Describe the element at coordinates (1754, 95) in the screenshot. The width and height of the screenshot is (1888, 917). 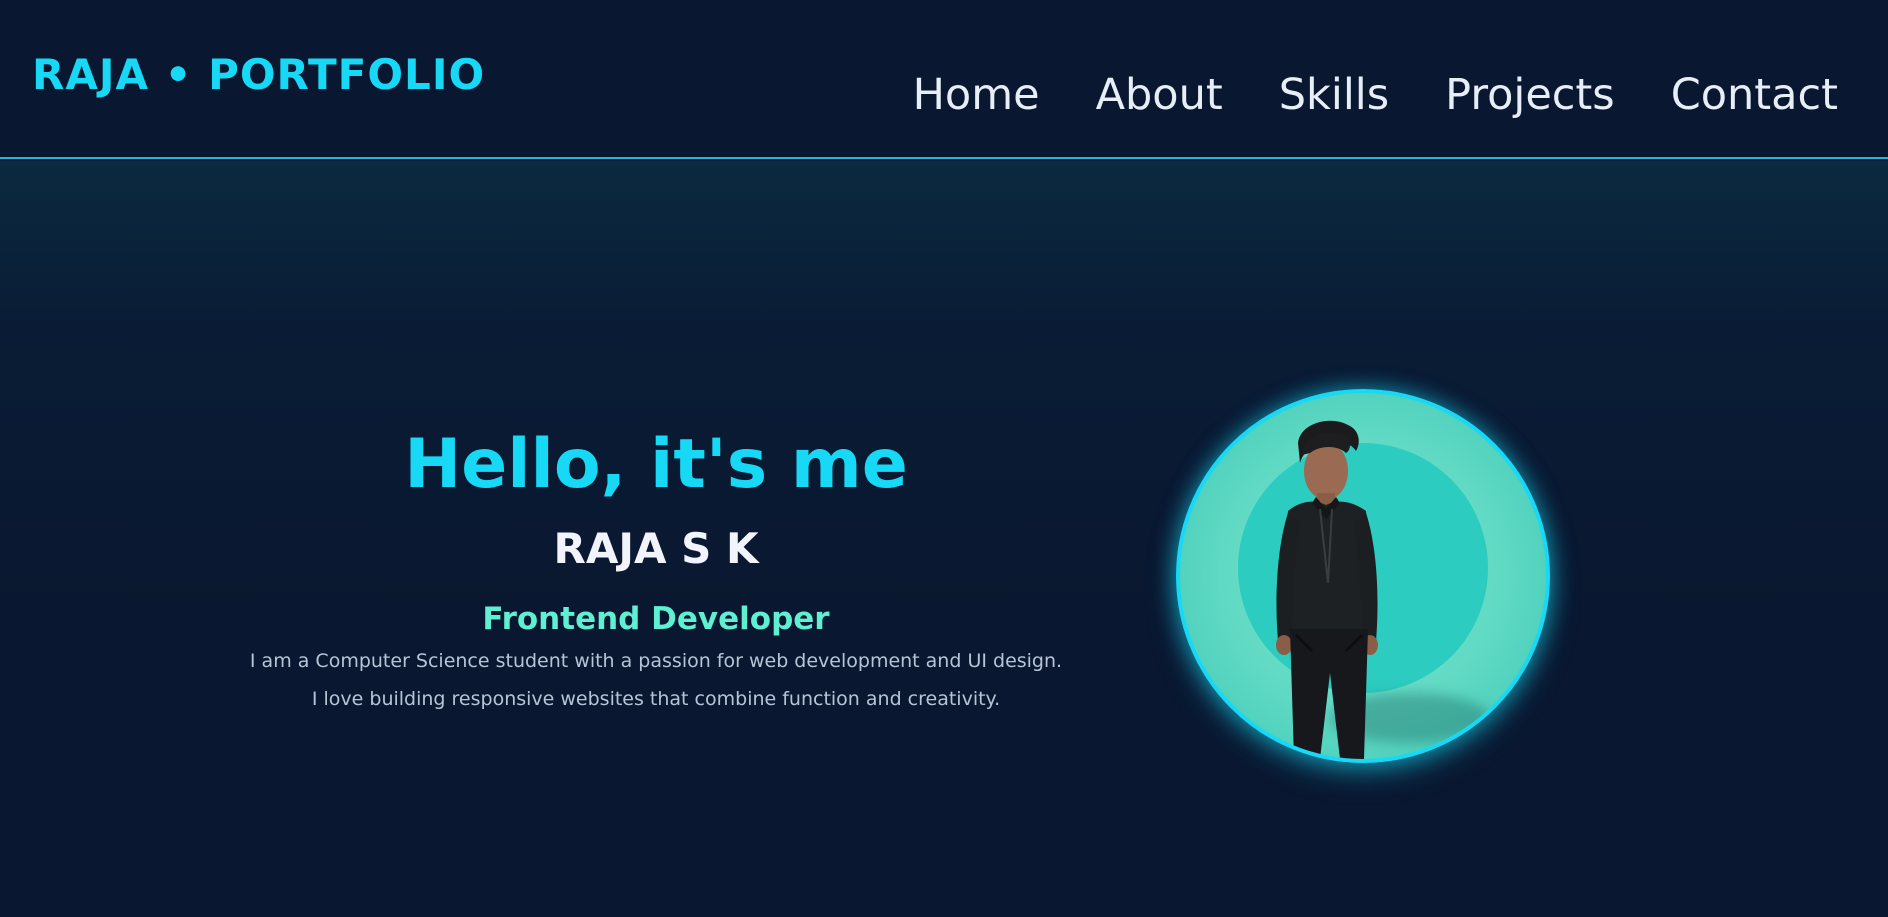
I see `nav-link-contact: Contact` at that location.